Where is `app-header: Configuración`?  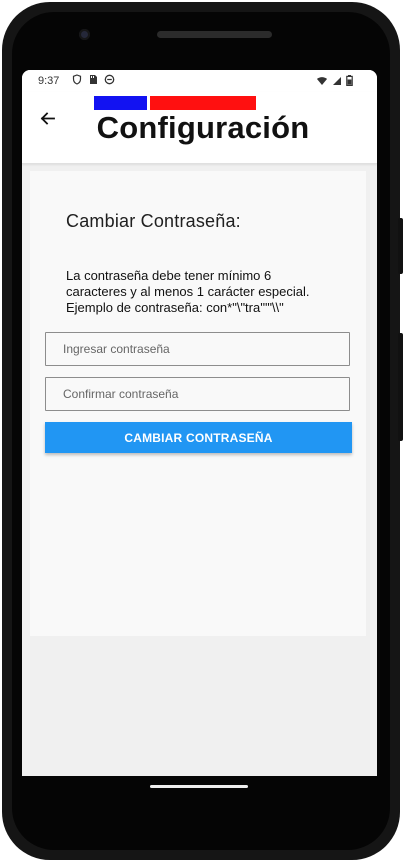 app-header: Configuración is located at coordinates (199, 128).